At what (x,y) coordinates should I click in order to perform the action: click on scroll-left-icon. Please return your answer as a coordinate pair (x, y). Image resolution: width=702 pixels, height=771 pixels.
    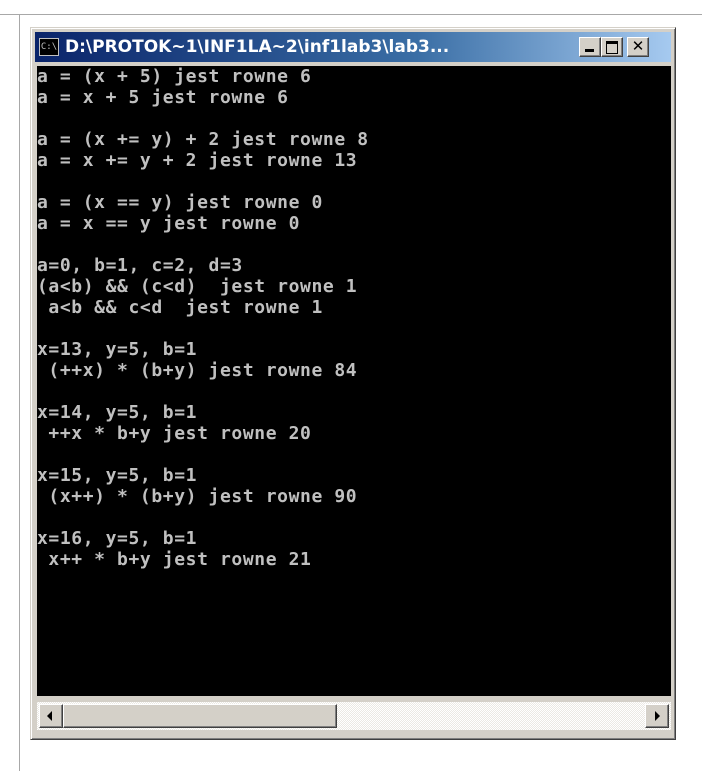
    Looking at the image, I should click on (51, 716).